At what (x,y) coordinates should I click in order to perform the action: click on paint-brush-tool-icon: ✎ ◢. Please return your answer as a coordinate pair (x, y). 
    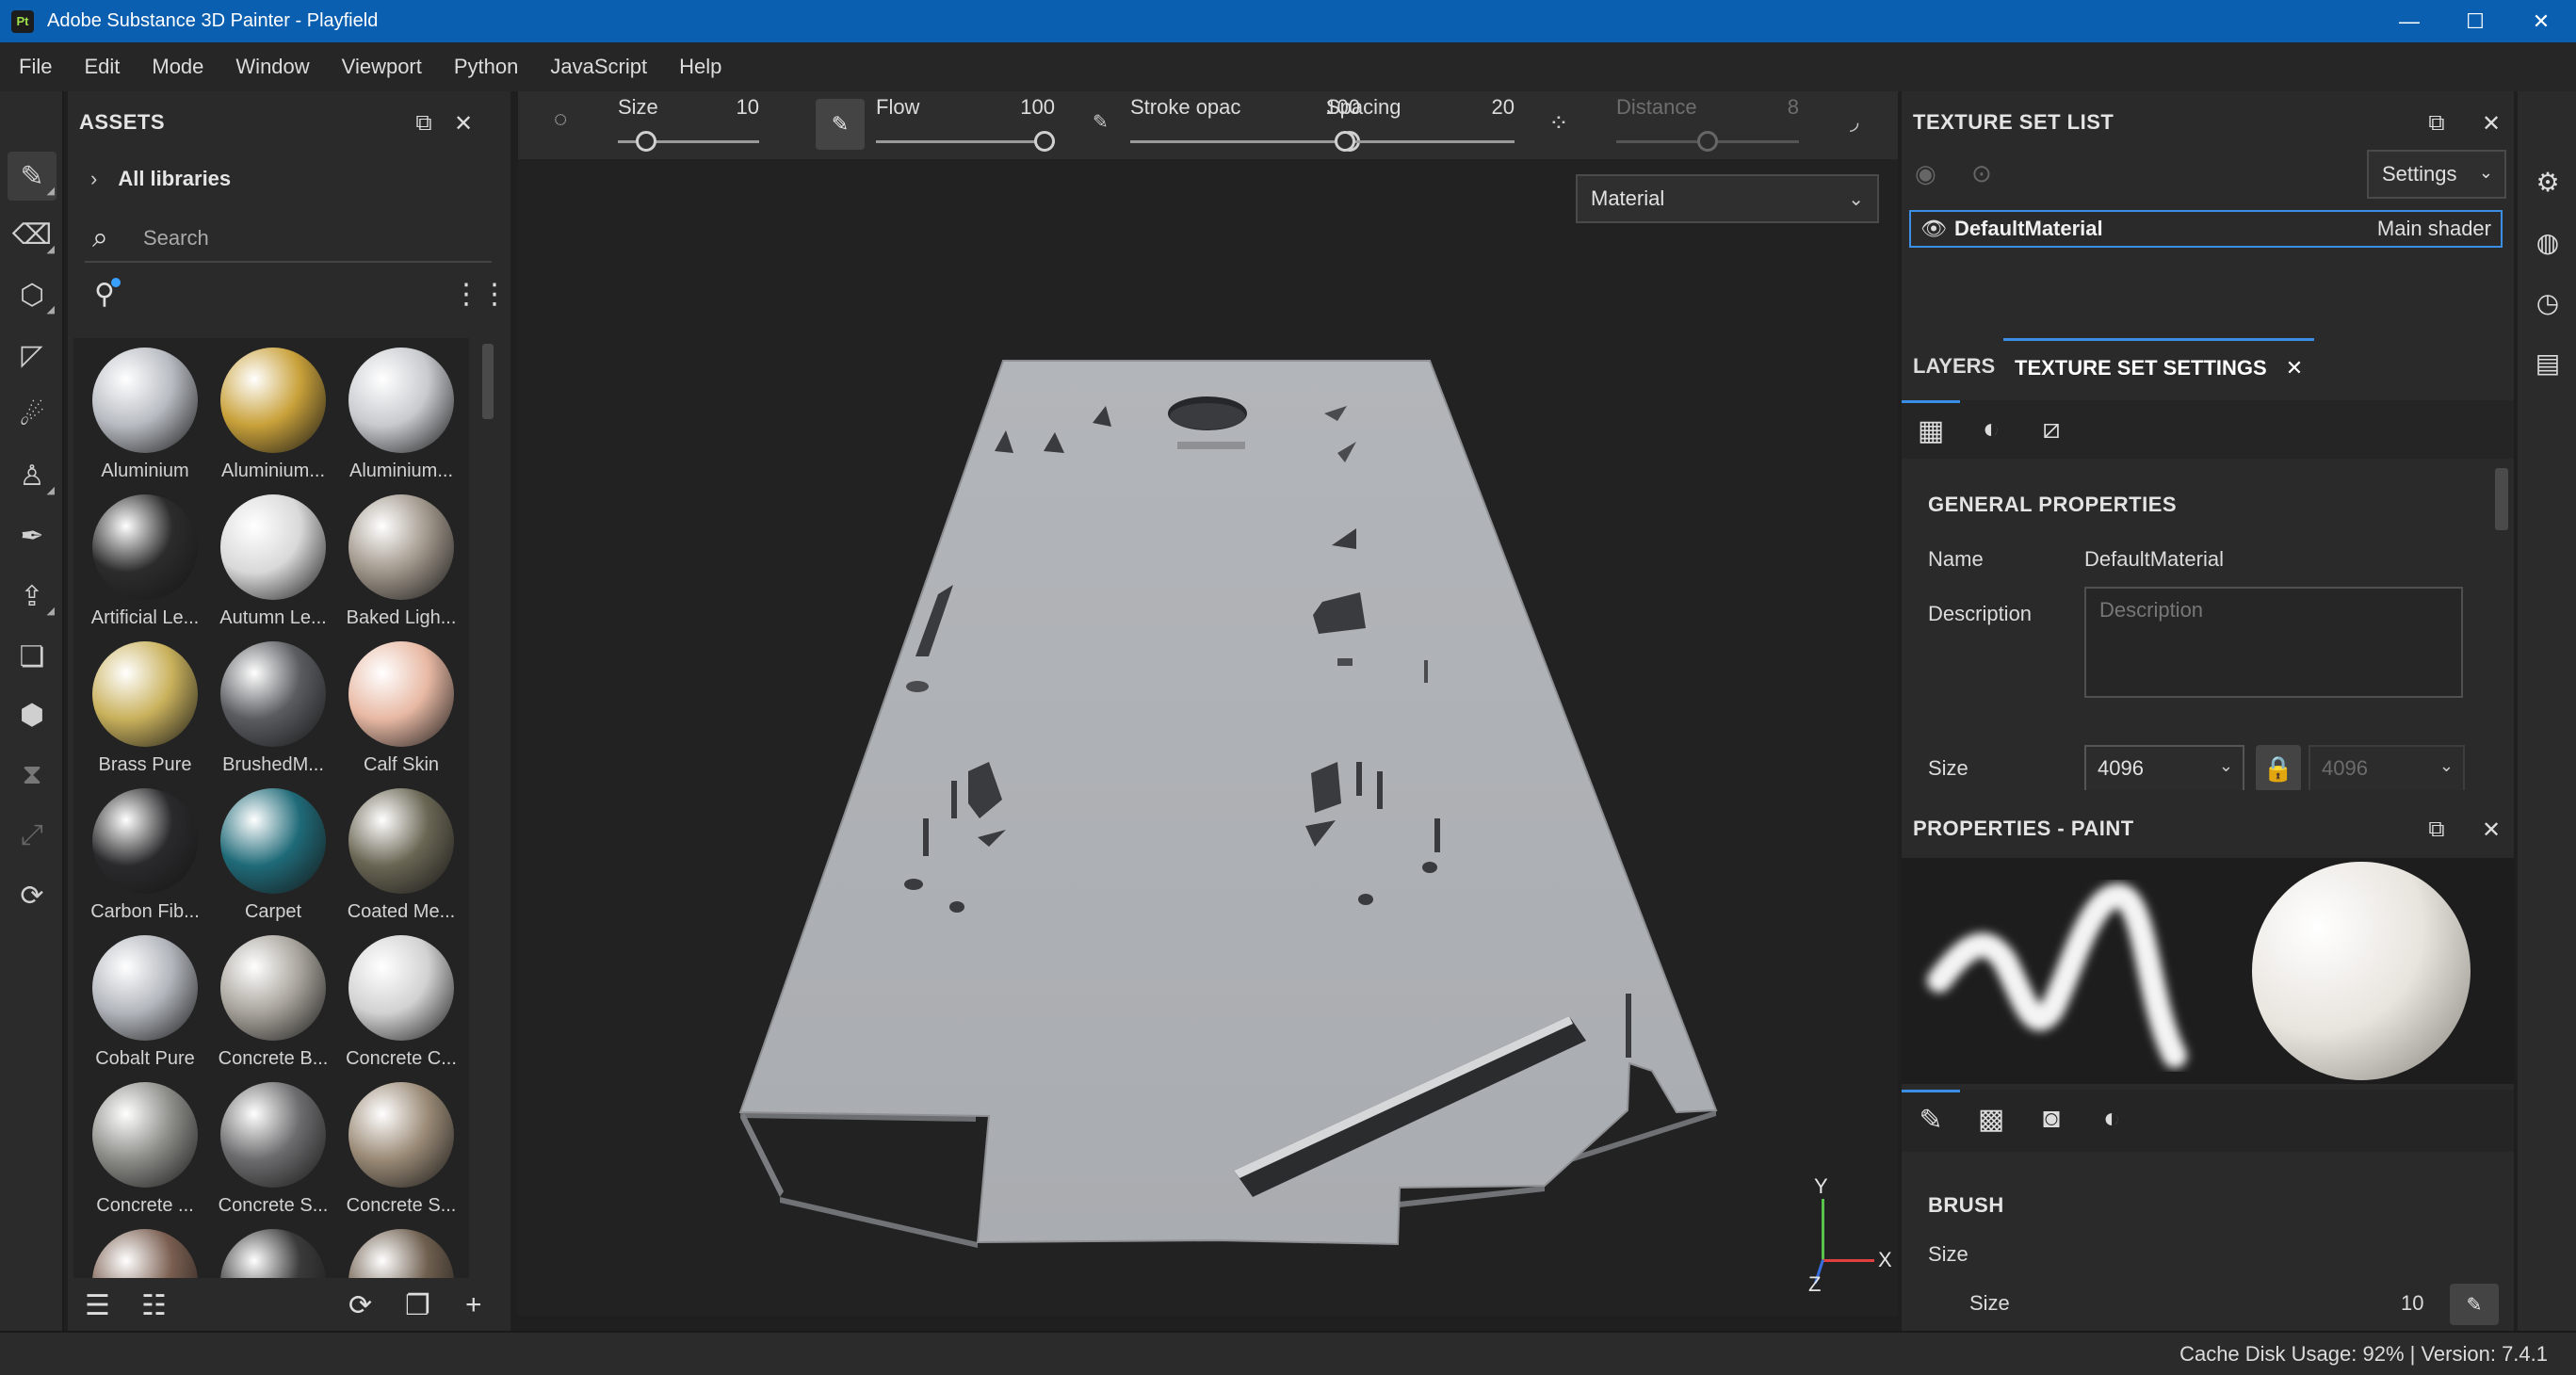
    Looking at the image, I should click on (32, 176).